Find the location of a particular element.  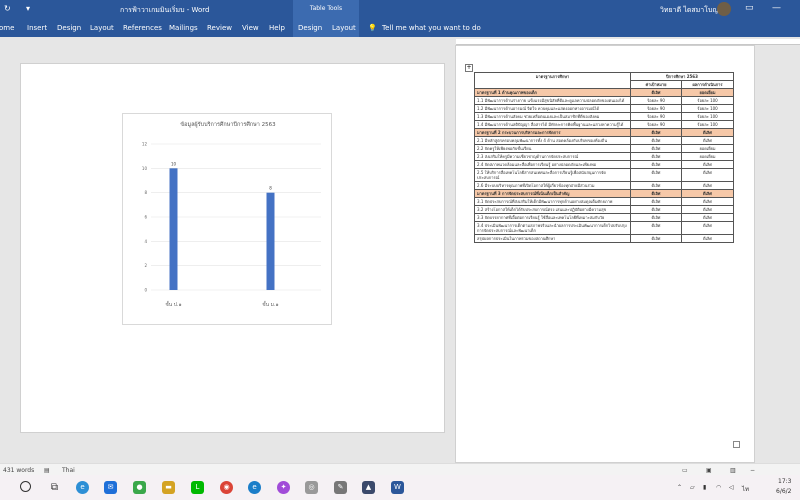

y-tick-label: 6 is located at coordinates (145, 217).